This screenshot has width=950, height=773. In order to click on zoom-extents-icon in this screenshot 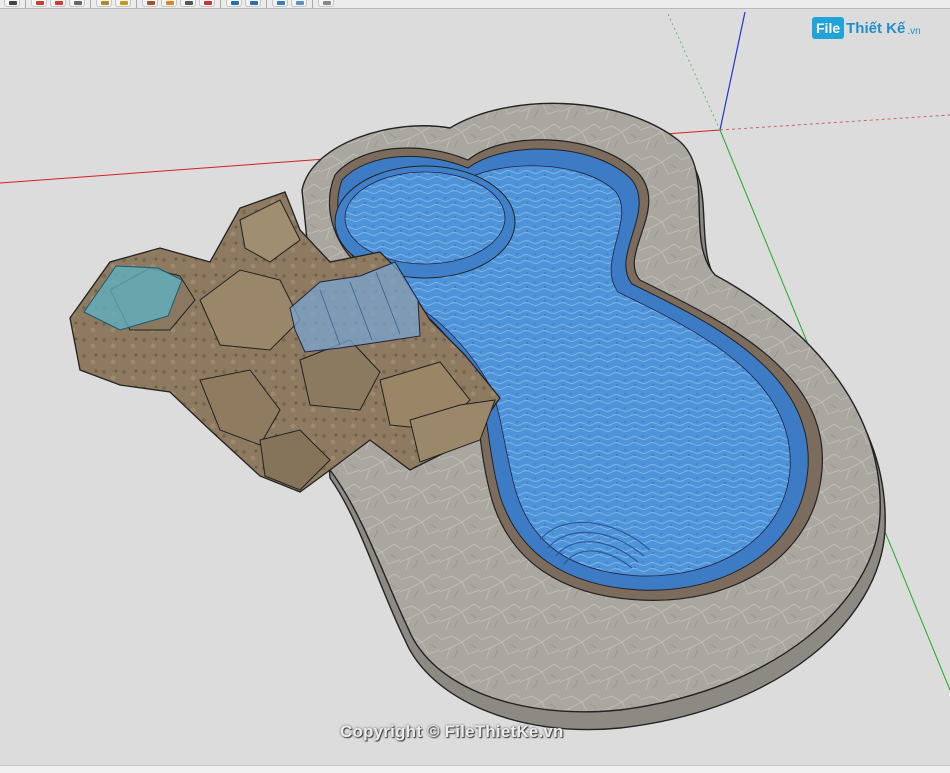, I will do `click(300, 3)`.